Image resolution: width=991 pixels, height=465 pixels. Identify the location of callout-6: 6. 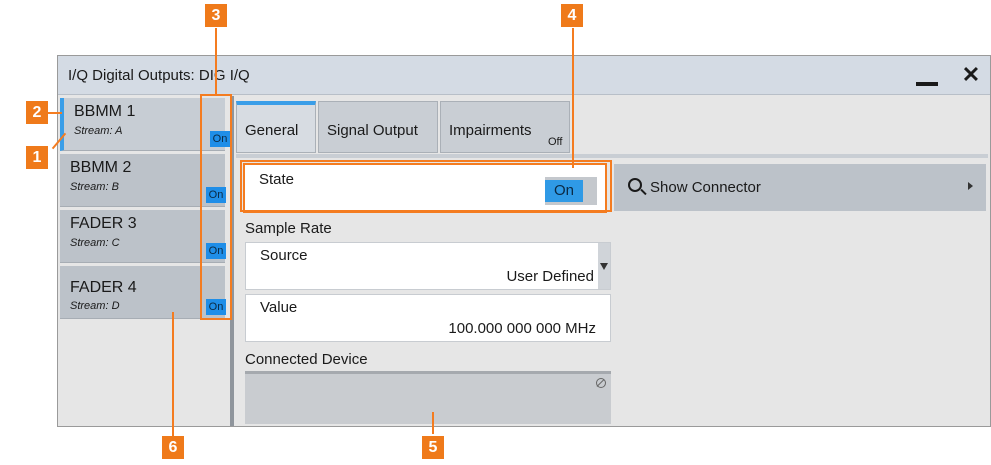
(173, 447).